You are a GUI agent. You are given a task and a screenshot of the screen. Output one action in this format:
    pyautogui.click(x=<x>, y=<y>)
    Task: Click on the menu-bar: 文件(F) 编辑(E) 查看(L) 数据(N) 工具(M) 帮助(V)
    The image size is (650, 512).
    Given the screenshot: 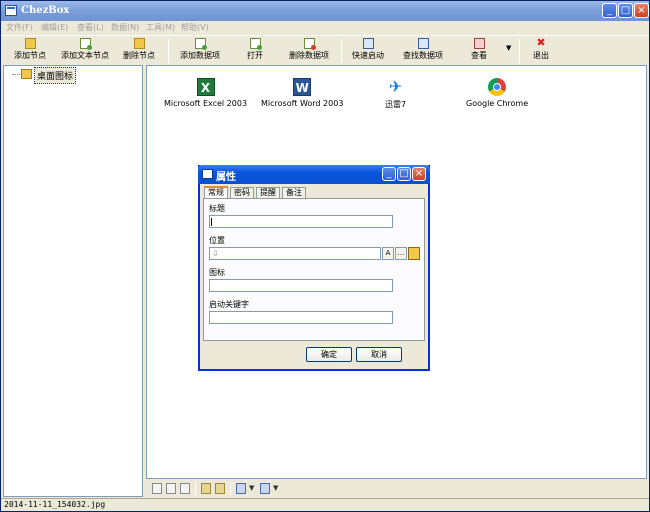 What is the action you would take?
    pyautogui.click(x=325, y=28)
    